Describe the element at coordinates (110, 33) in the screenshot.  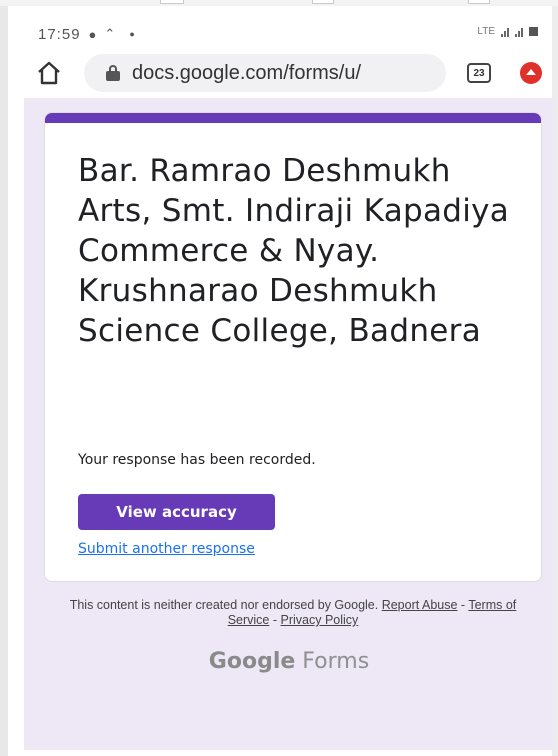
I see `notification-icon: ⌃` at that location.